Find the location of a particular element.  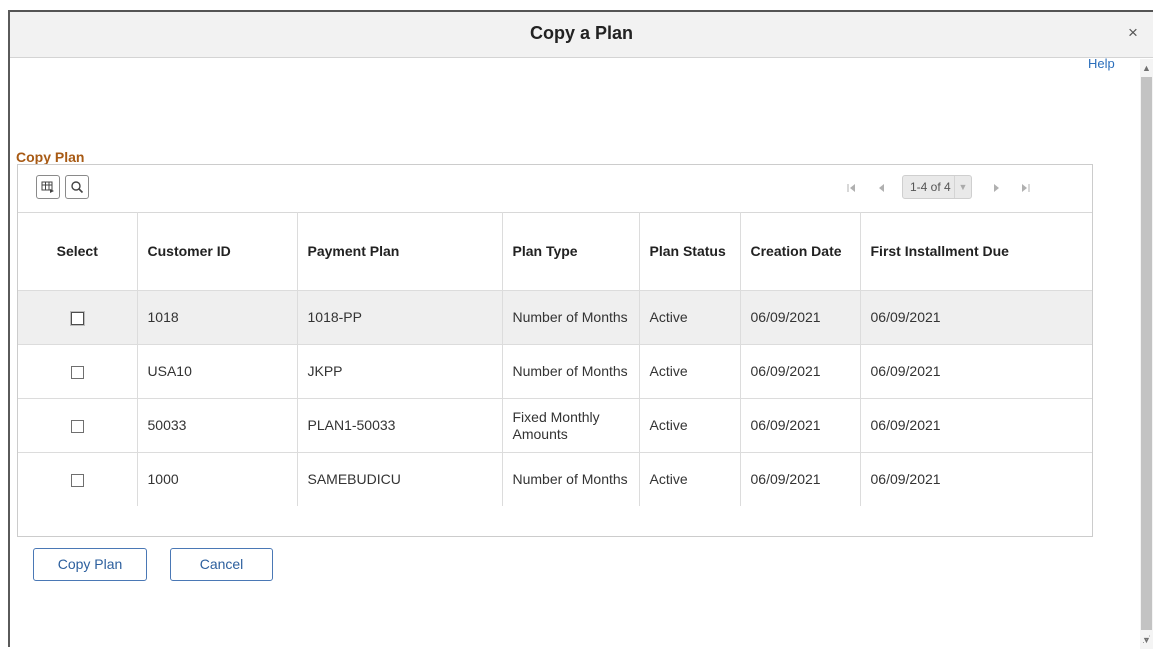

page-range-select: 1-4 of 4 ▼ is located at coordinates (937, 187).